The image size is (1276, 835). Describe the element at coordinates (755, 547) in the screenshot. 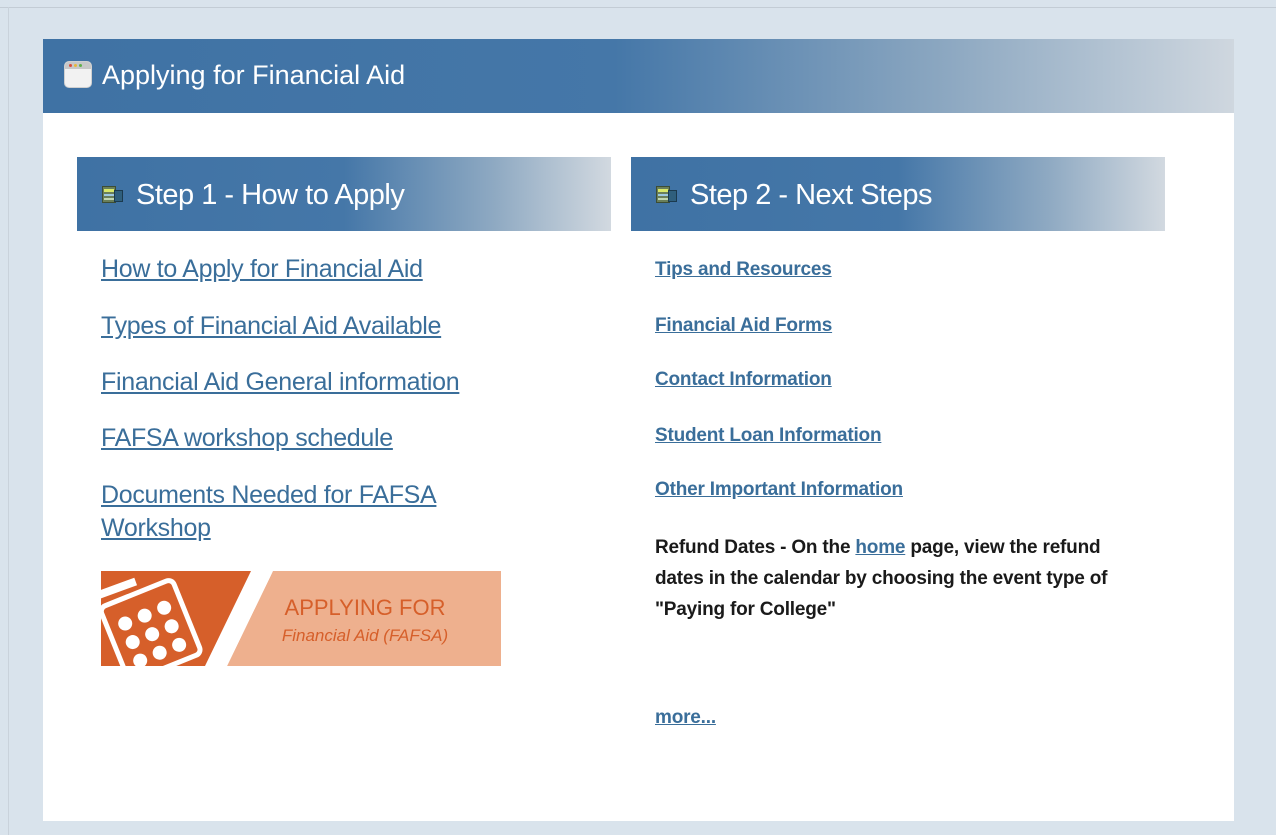

I see `refund-prefix: Refund Dates - On the` at that location.